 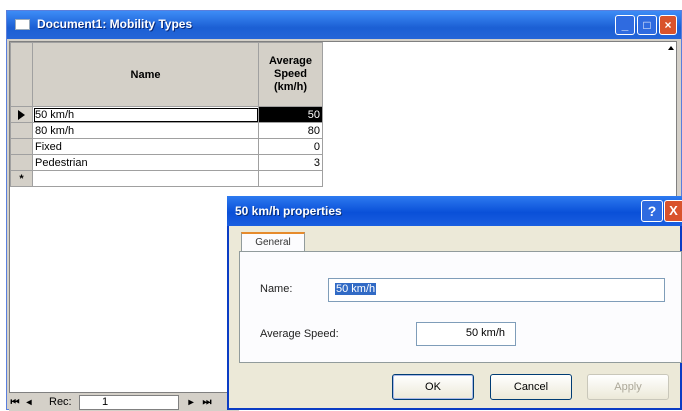 I want to click on apply-button: Apply, so click(x=628, y=387).